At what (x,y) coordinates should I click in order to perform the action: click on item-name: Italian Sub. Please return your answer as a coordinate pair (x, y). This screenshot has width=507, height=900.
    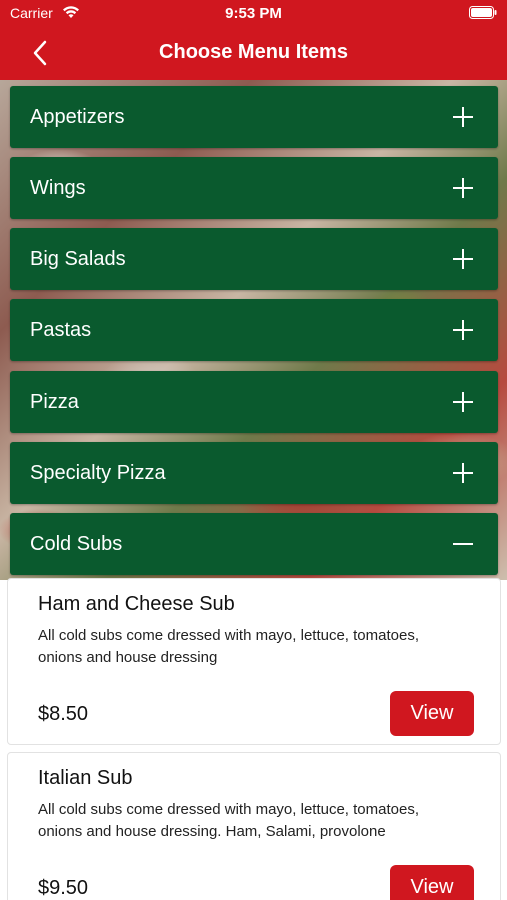
    Looking at the image, I should click on (85, 778).